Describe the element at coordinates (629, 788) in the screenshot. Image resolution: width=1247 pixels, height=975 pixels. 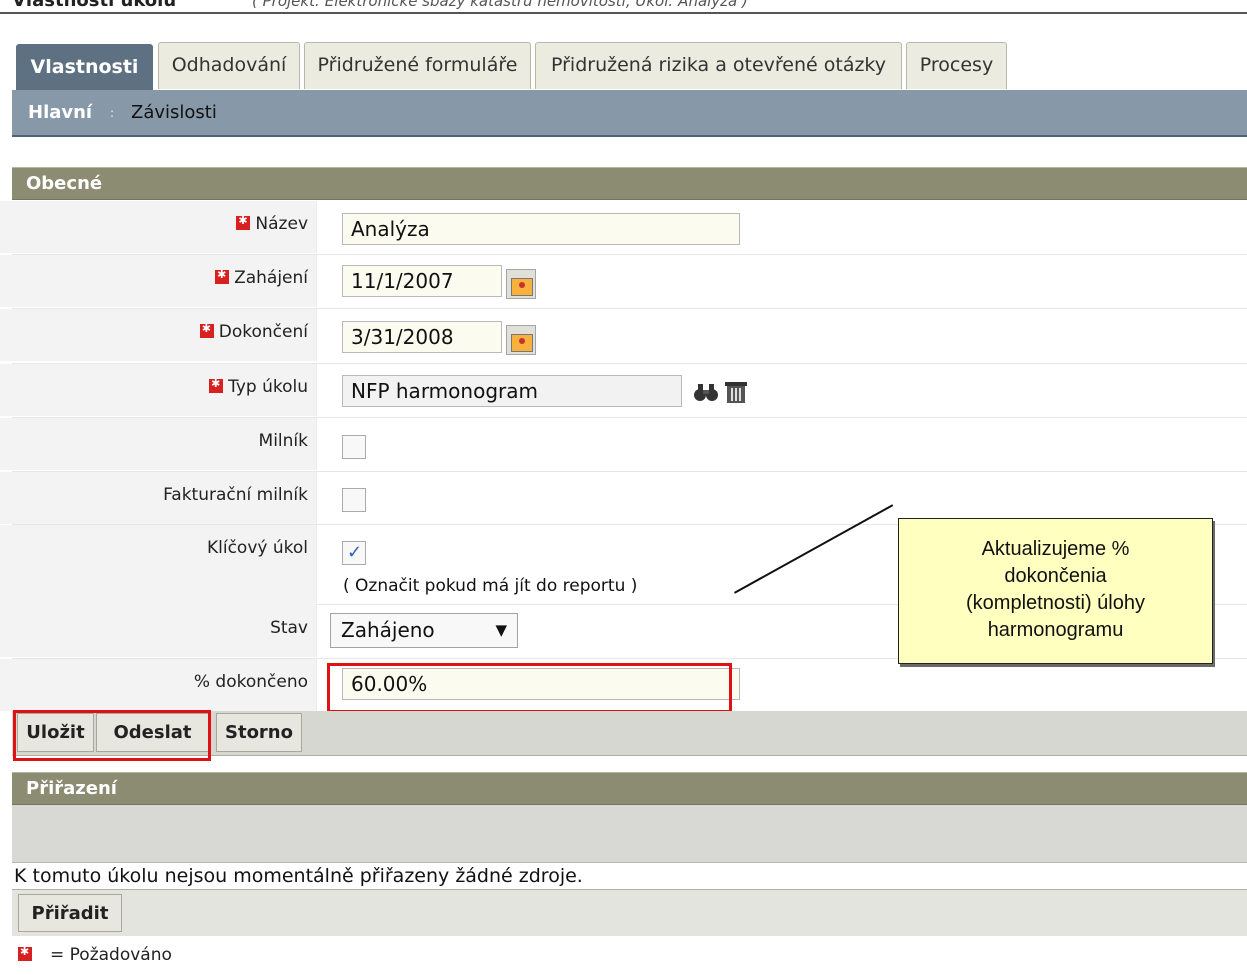
I see `assignments-section-title: Přiřazení` at that location.